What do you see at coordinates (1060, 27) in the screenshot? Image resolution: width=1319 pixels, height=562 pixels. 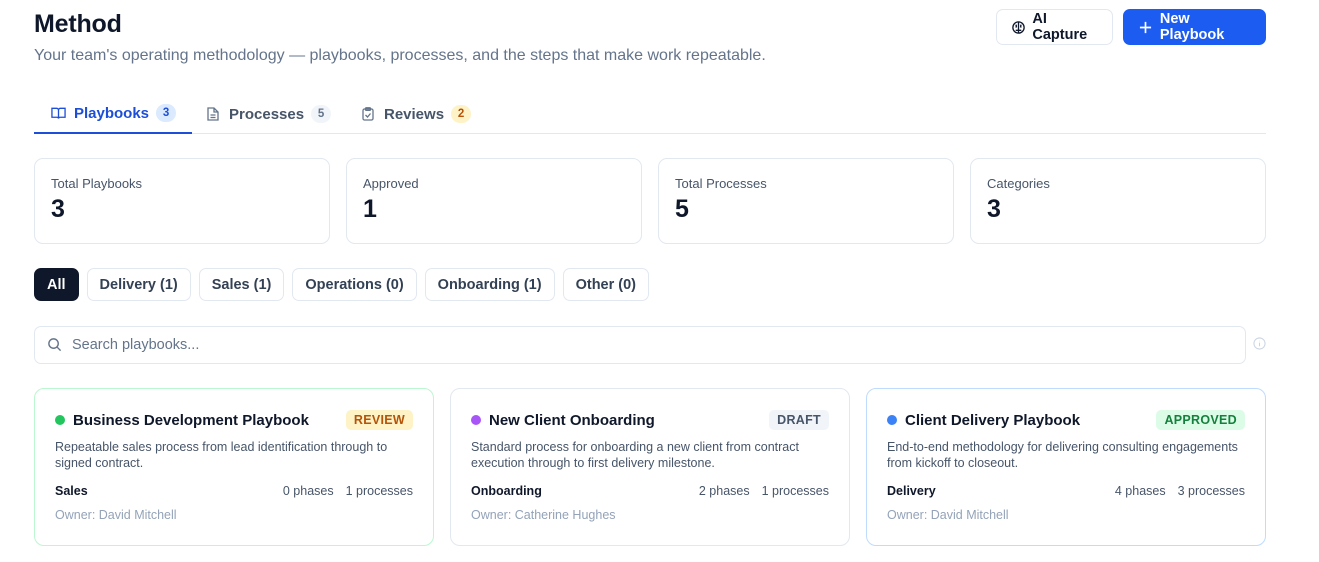 I see `ai-capture-label: AI Capture` at bounding box center [1060, 27].